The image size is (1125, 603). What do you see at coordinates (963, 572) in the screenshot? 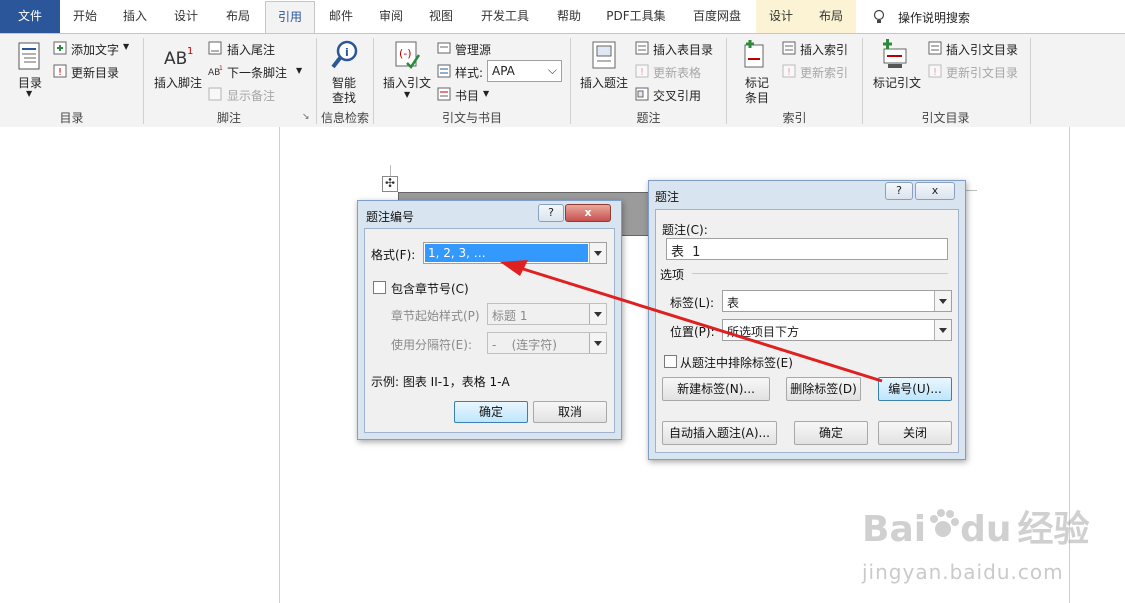
I see `watermark-url: jingyan.baidu.com` at bounding box center [963, 572].